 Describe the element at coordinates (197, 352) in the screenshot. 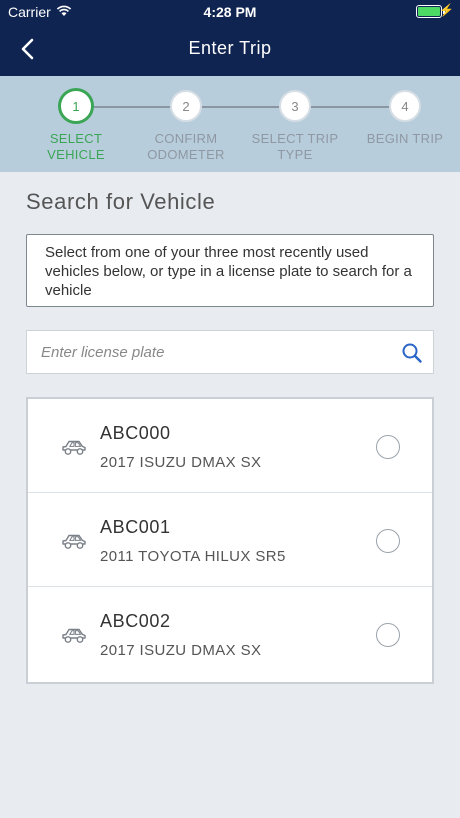

I see `license-plate-input` at that location.